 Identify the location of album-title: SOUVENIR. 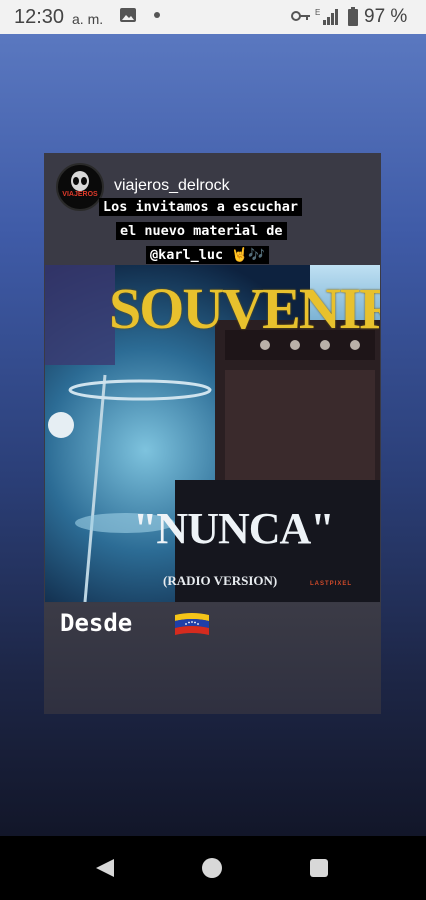
(244, 308).